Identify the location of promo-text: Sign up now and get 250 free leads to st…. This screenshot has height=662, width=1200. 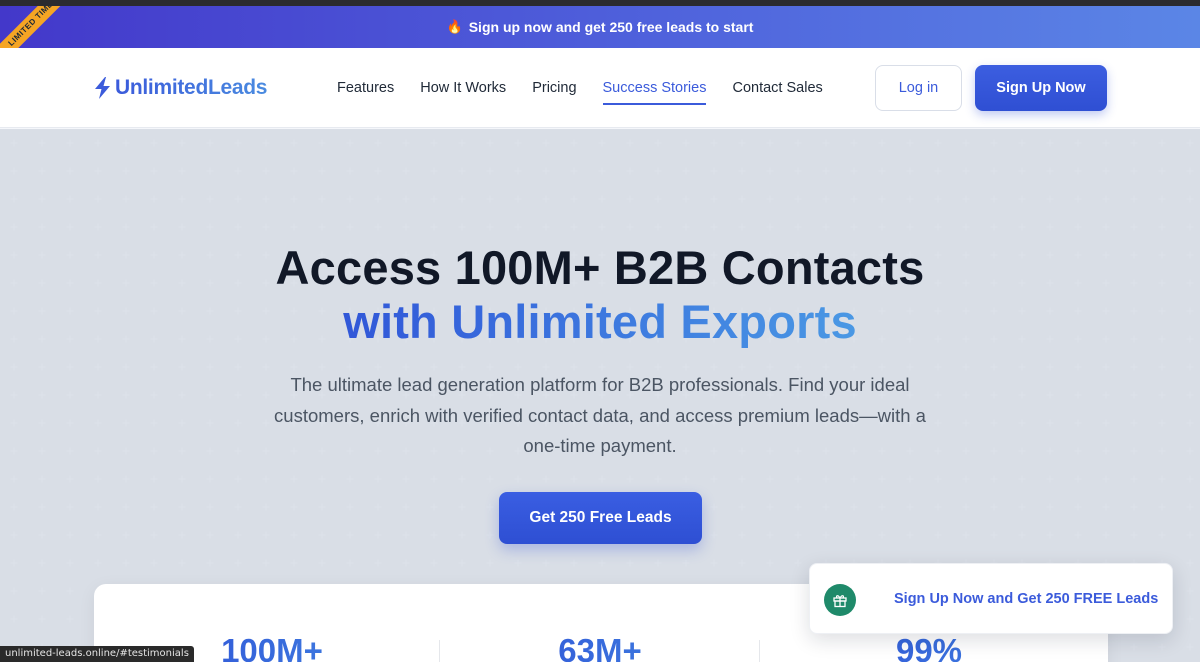
(611, 27).